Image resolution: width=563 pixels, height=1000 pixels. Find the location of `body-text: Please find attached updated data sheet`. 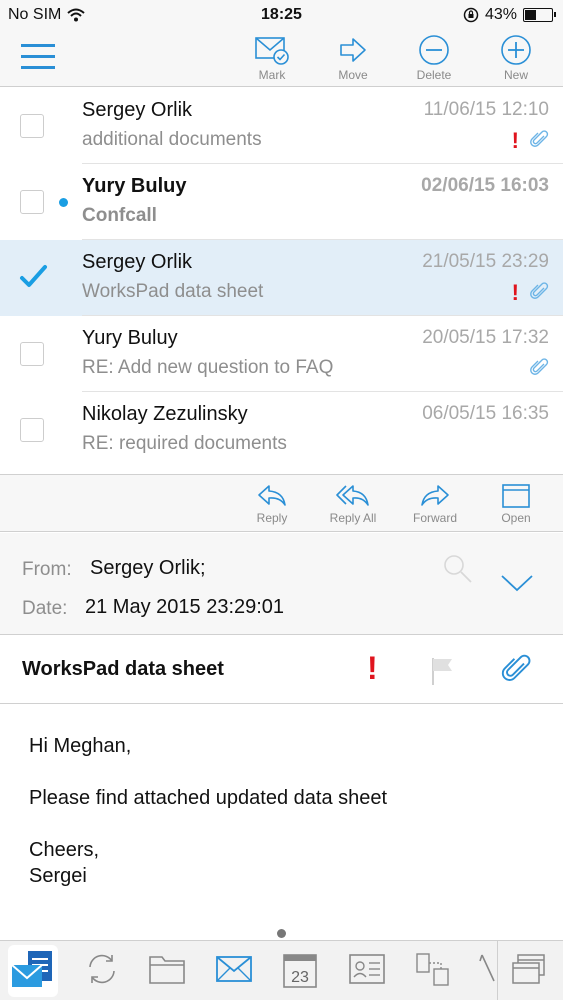

body-text: Please find attached updated data sheet is located at coordinates (208, 798).